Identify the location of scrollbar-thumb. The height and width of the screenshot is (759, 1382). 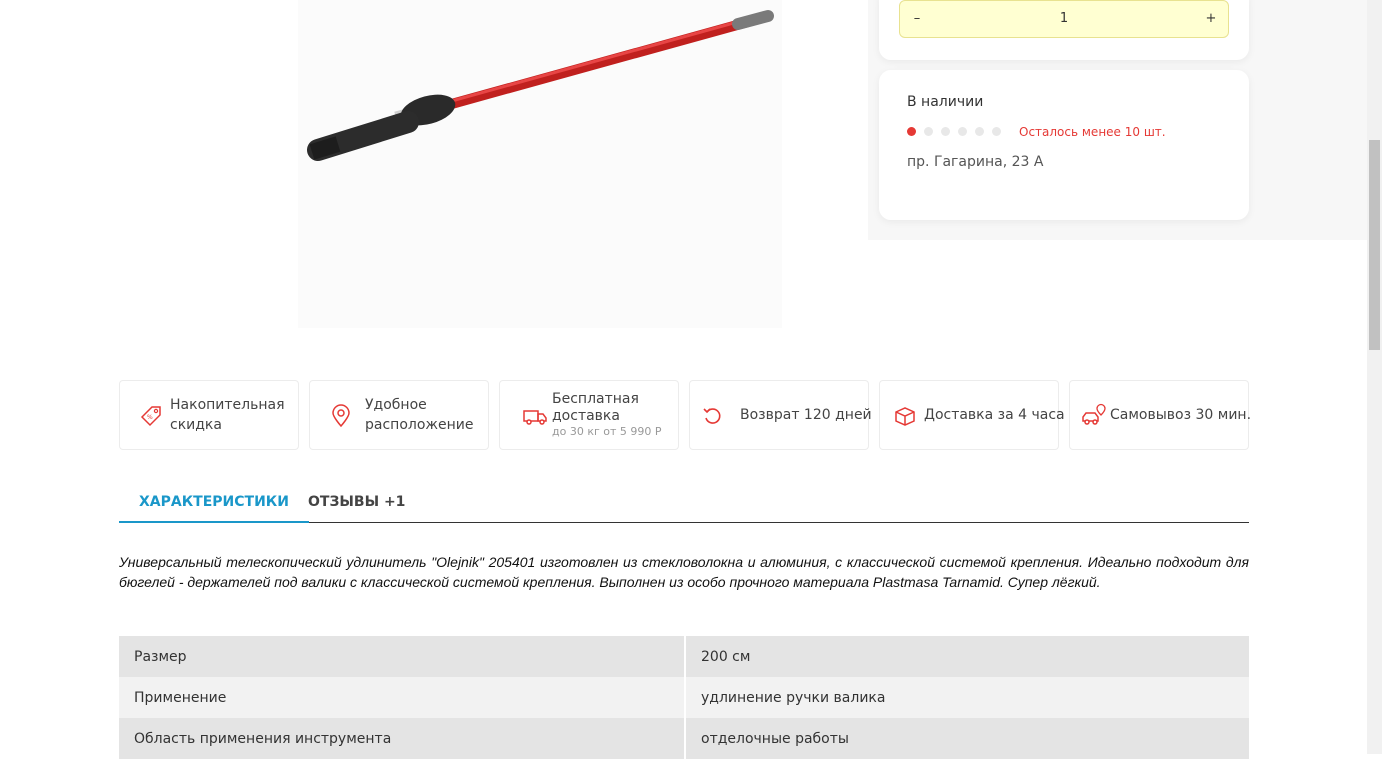
(1374, 245).